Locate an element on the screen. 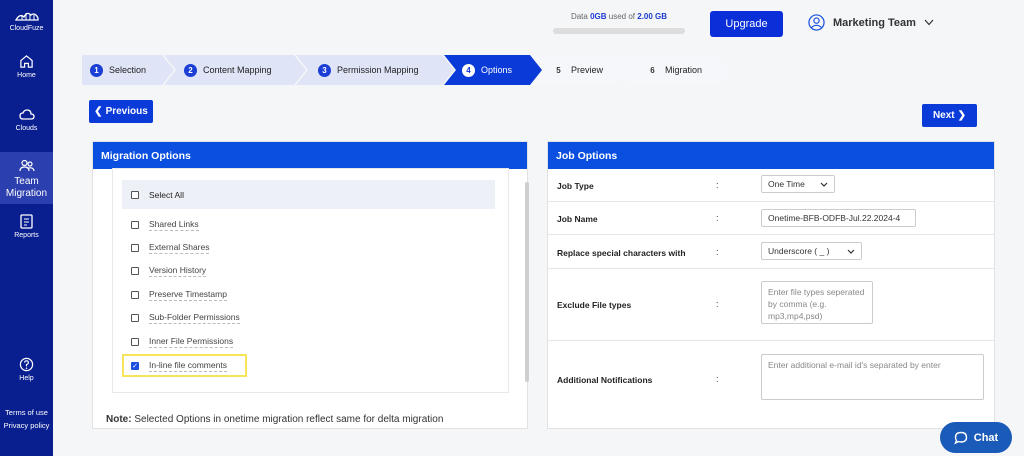  step-label: Permission Mapping is located at coordinates (378, 70).